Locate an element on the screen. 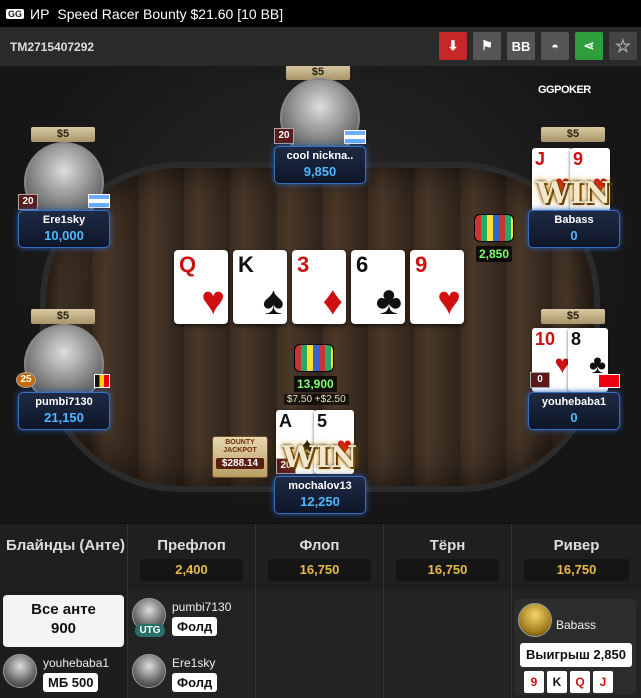  board-card-5: 9 ♥ is located at coordinates (437, 287).